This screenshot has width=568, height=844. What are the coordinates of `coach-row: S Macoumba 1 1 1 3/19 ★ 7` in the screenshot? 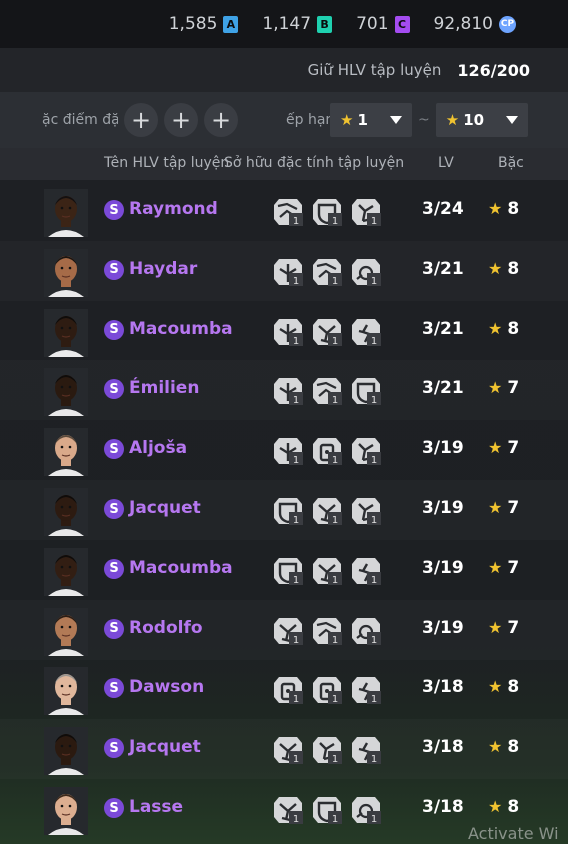 It's located at (284, 570).